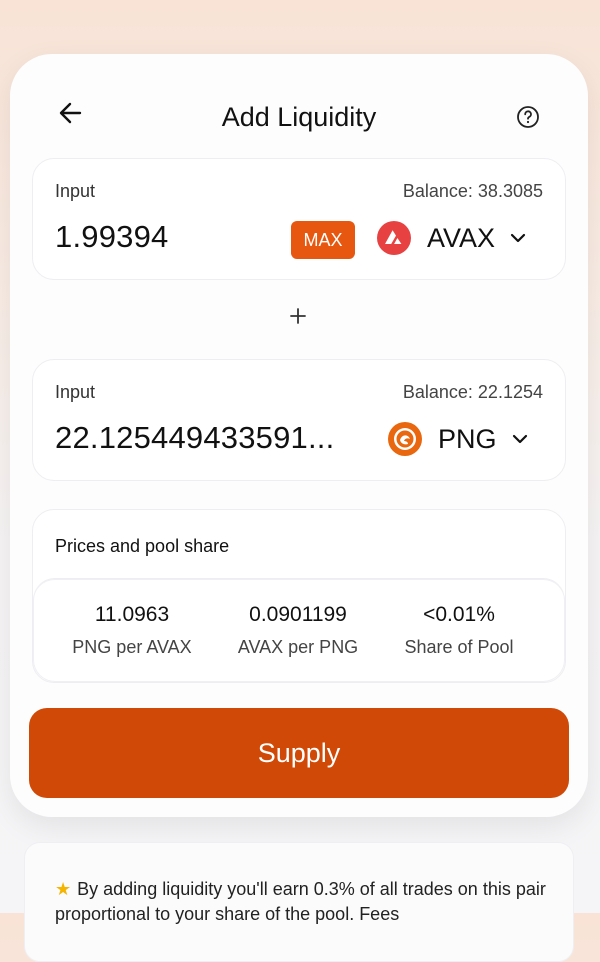 Image resolution: width=600 pixels, height=962 pixels. What do you see at coordinates (459, 614) in the screenshot?
I see `share-value: <0.01%` at bounding box center [459, 614].